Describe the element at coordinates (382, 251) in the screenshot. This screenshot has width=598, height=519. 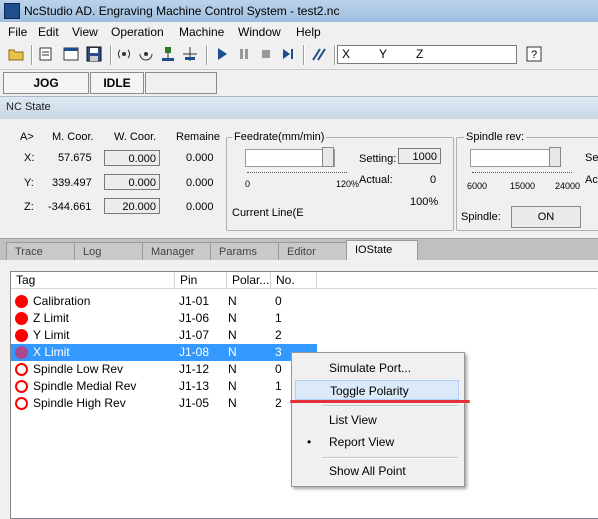
I see `tab-iostate: IOState` at that location.